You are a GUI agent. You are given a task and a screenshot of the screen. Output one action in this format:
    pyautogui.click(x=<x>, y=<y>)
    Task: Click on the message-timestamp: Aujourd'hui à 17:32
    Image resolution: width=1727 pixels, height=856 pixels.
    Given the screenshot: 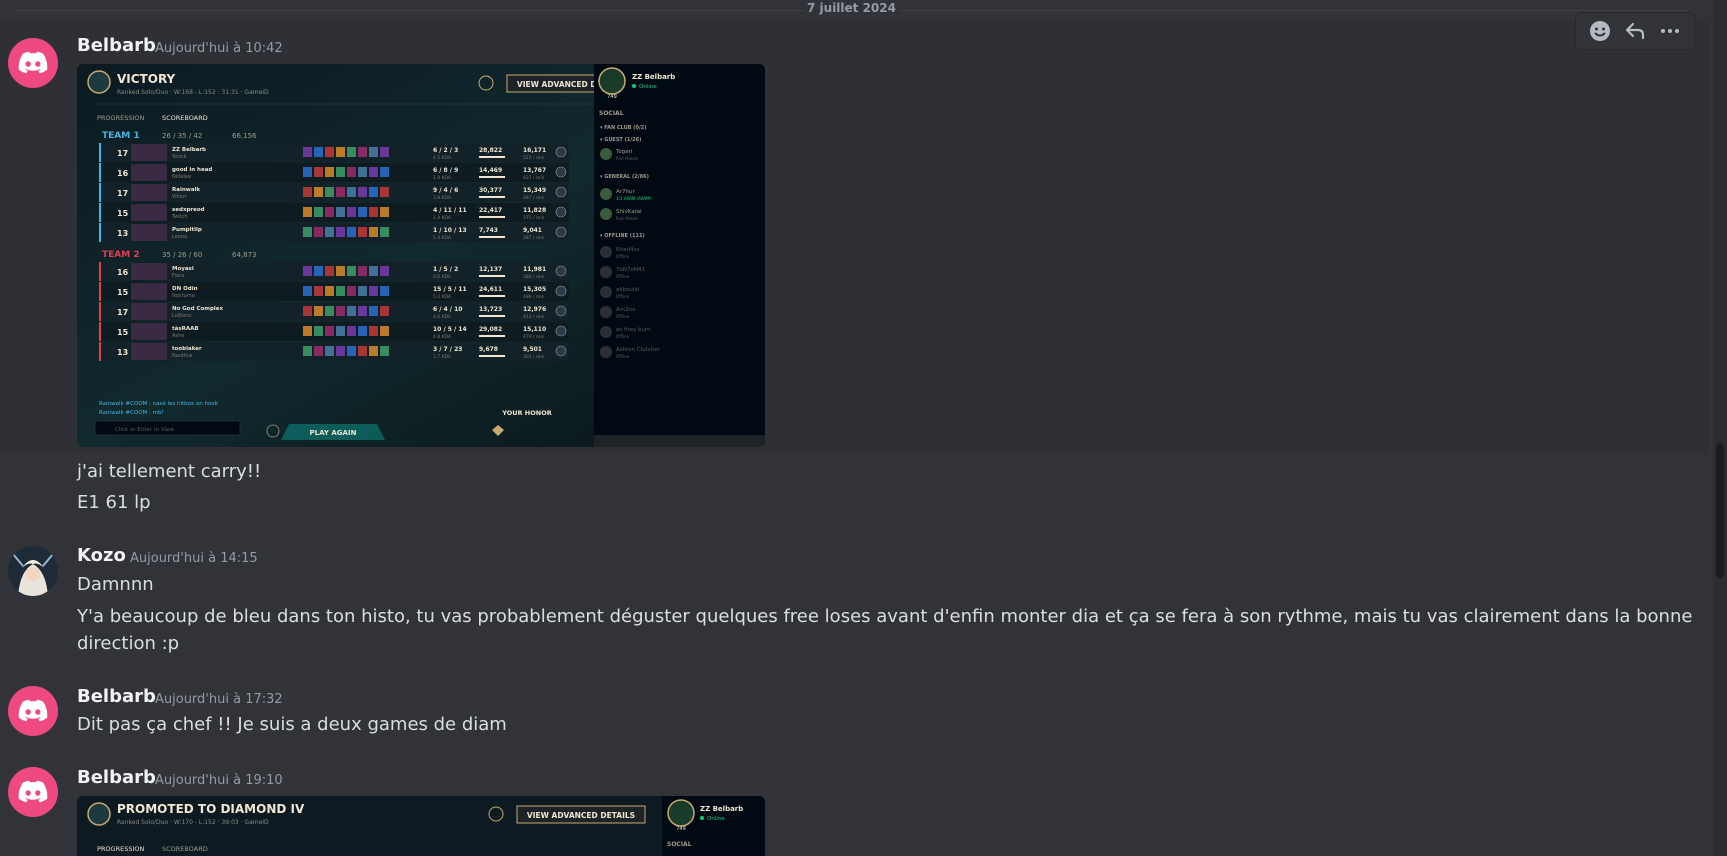 What is the action you would take?
    pyautogui.click(x=219, y=699)
    